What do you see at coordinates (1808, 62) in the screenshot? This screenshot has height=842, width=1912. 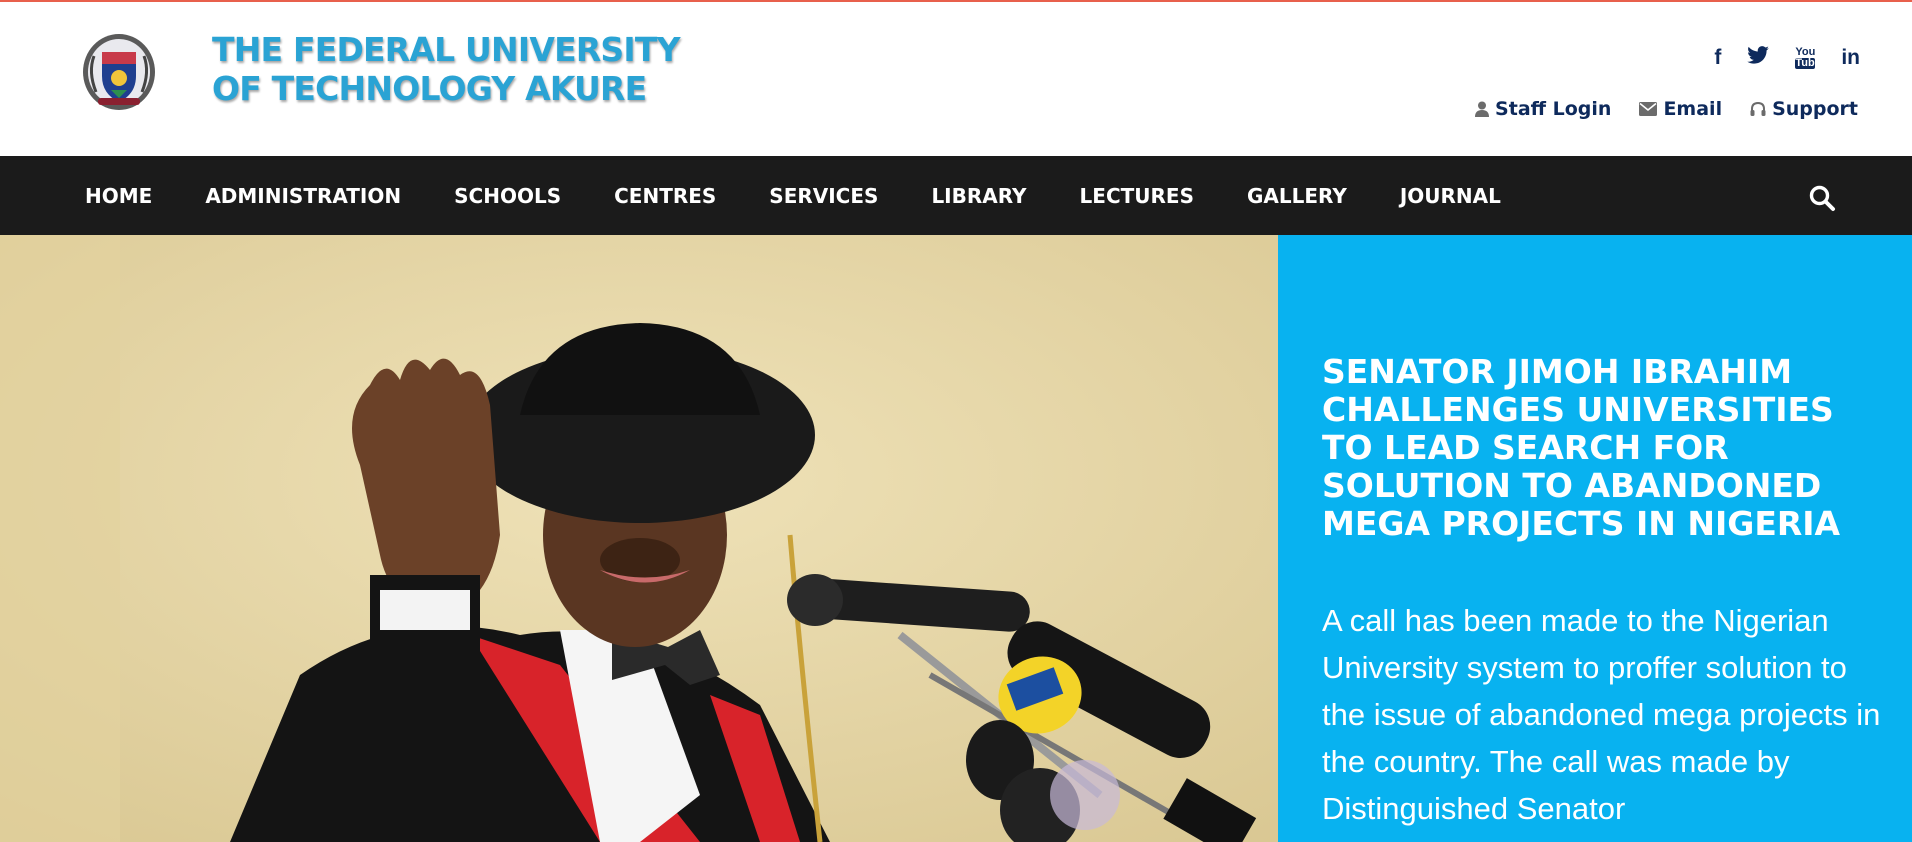 I see `youtube-icon-bottom: Tube` at bounding box center [1808, 62].